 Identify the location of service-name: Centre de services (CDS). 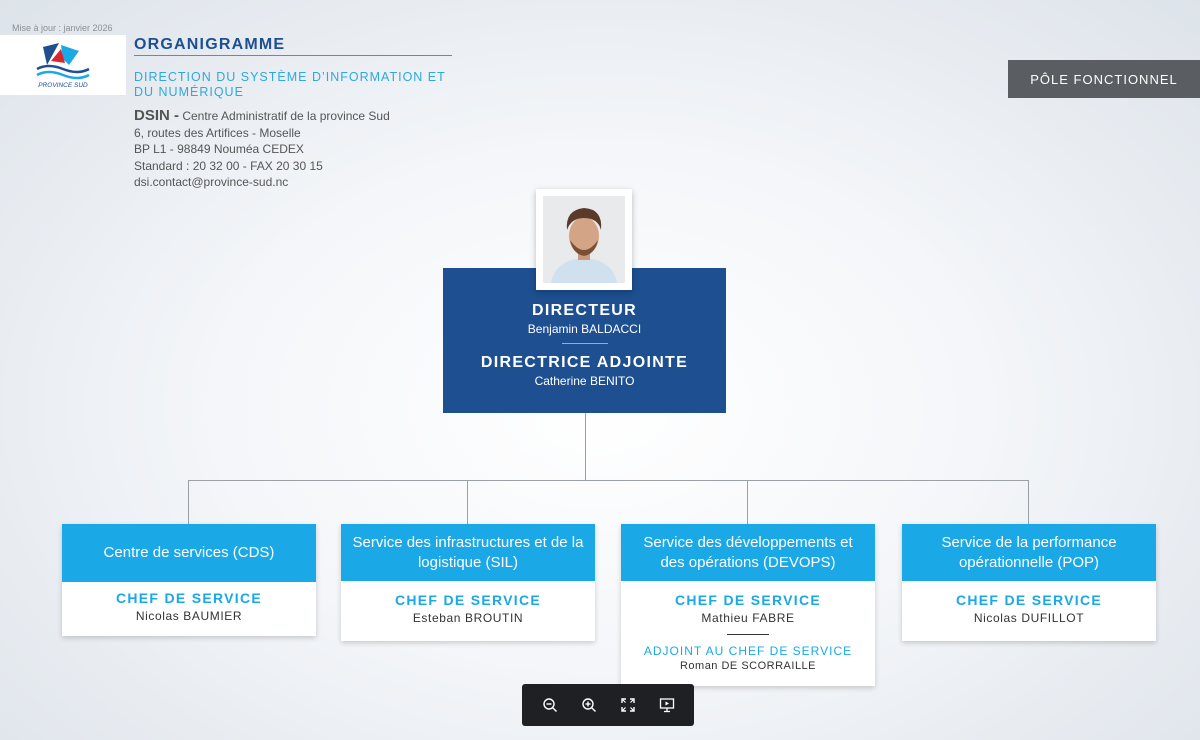
(189, 553).